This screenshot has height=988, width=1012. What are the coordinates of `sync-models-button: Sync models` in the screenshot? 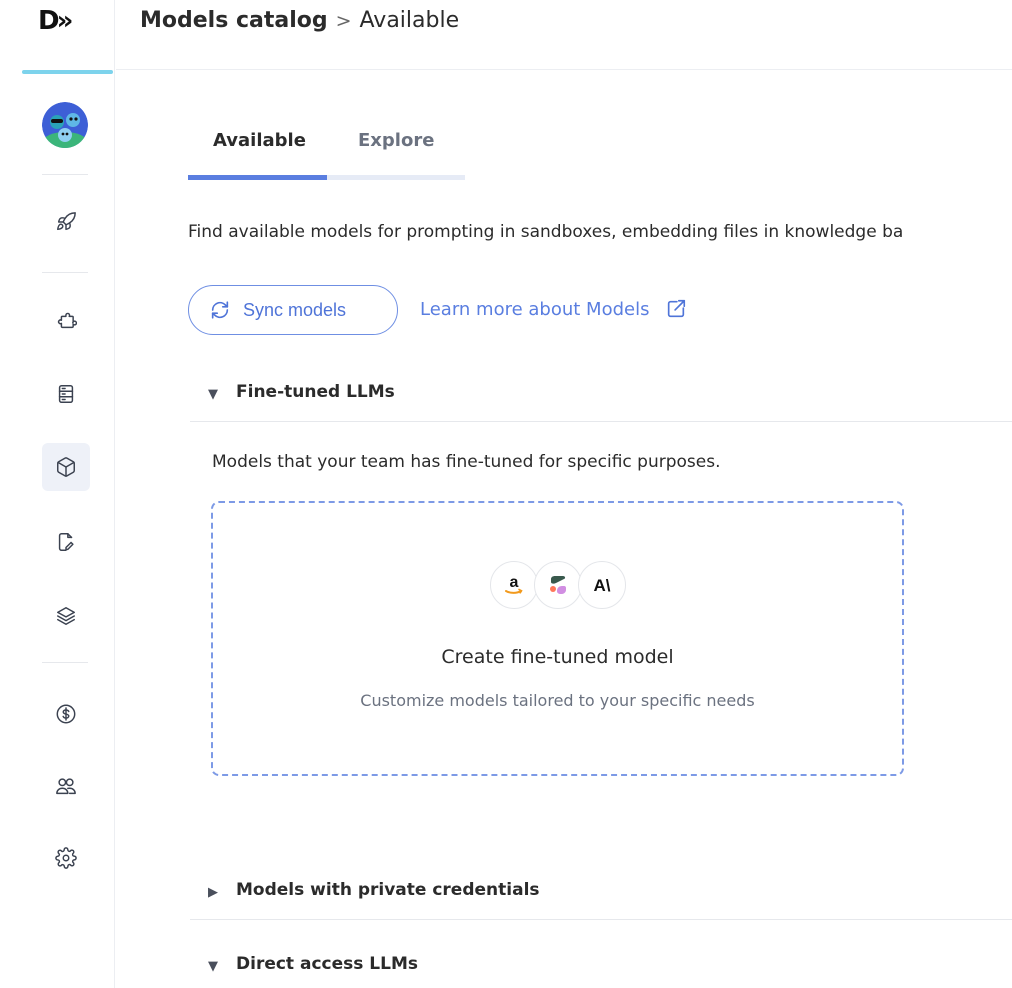 It's located at (293, 310).